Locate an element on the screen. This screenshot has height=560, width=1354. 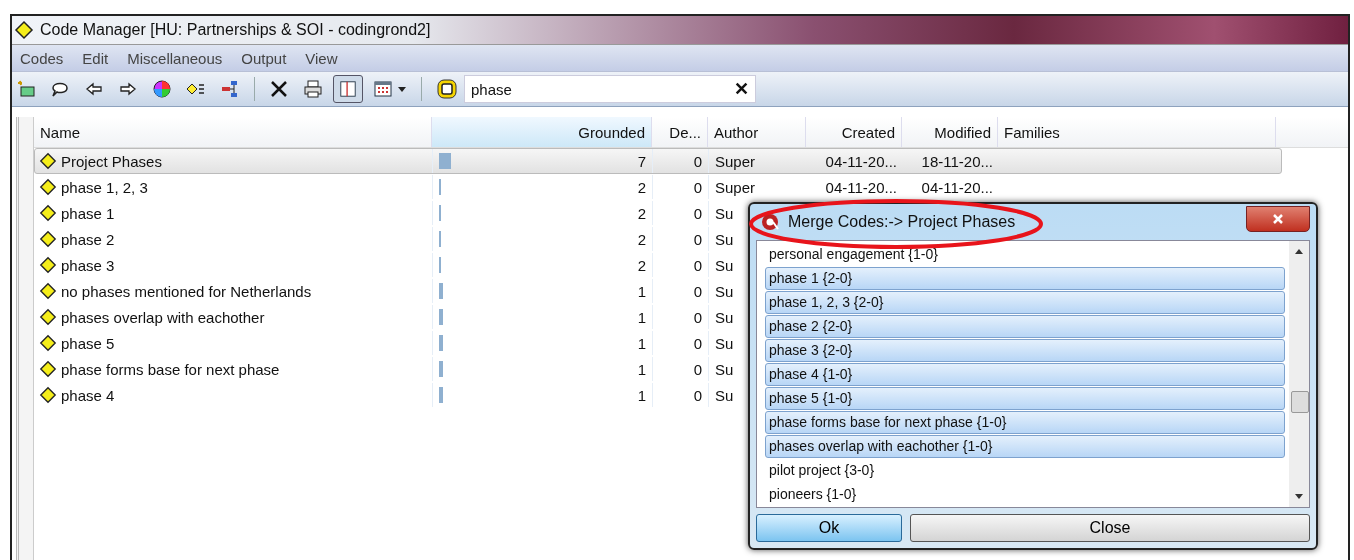
calendar-icon is located at coordinates (383, 89).